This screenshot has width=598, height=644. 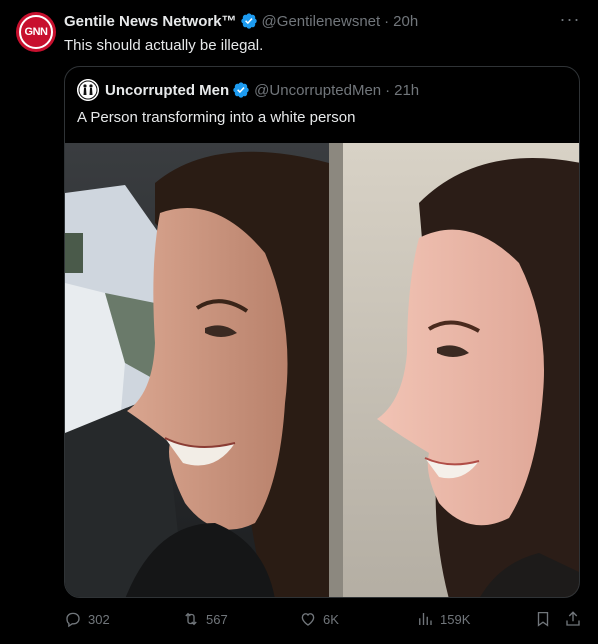 What do you see at coordinates (321, 21) in the screenshot?
I see `author-handle: @Gentilenewsnet` at bounding box center [321, 21].